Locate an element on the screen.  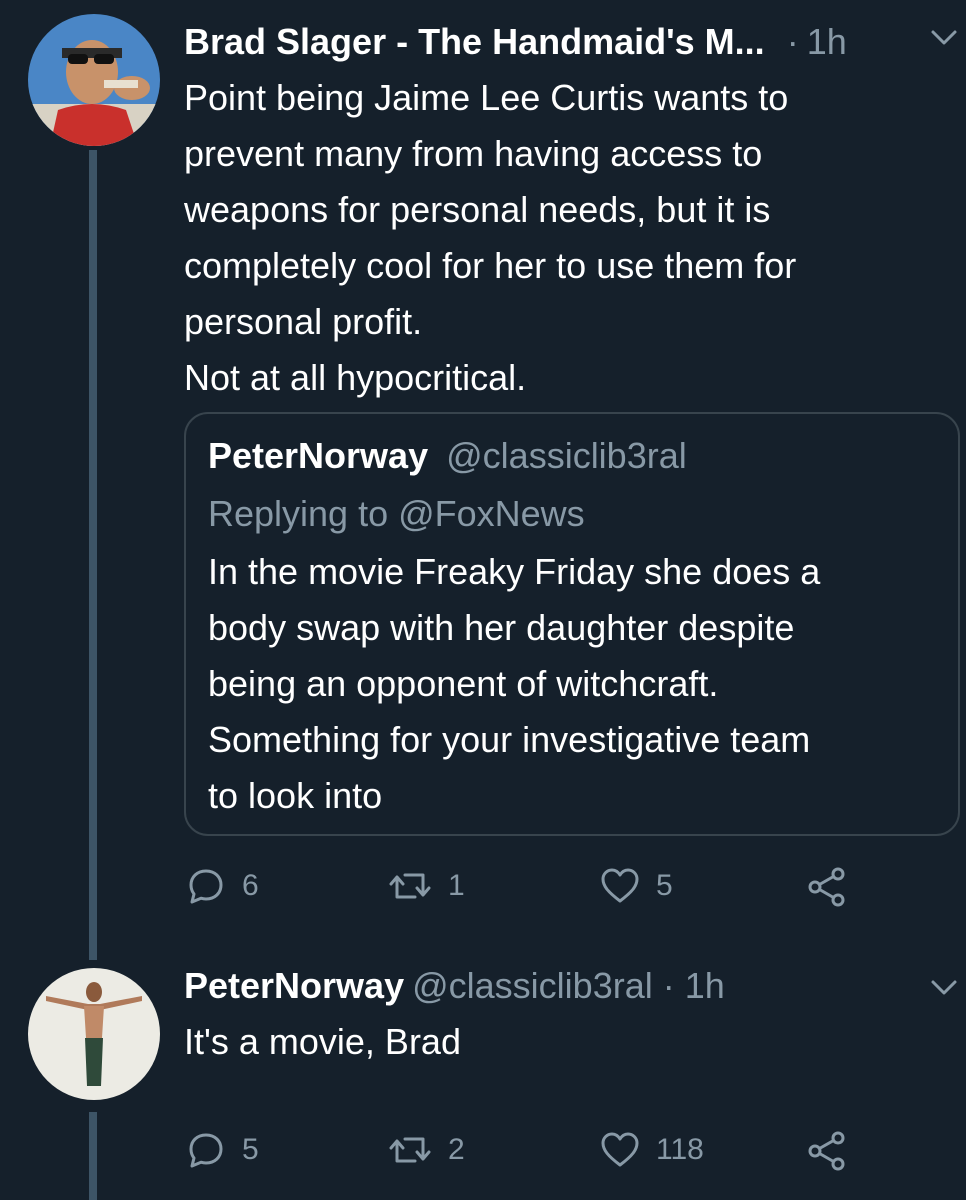
tweet2-like-count: 118 is located at coordinates (680, 1149).